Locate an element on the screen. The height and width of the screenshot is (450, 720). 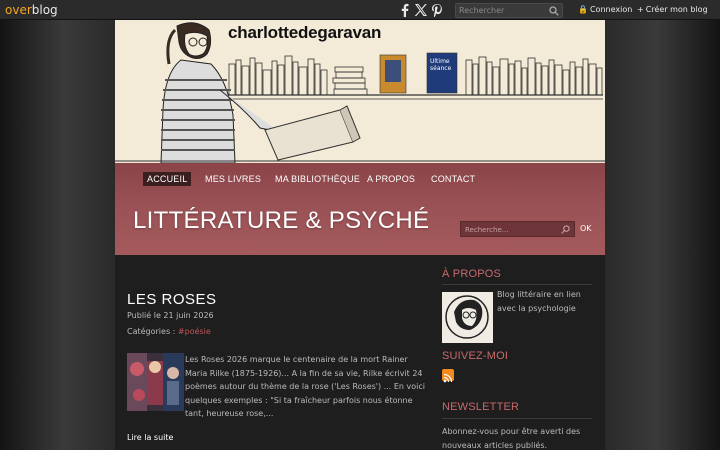
nav-item-a-propos: A propos is located at coordinates (391, 179).